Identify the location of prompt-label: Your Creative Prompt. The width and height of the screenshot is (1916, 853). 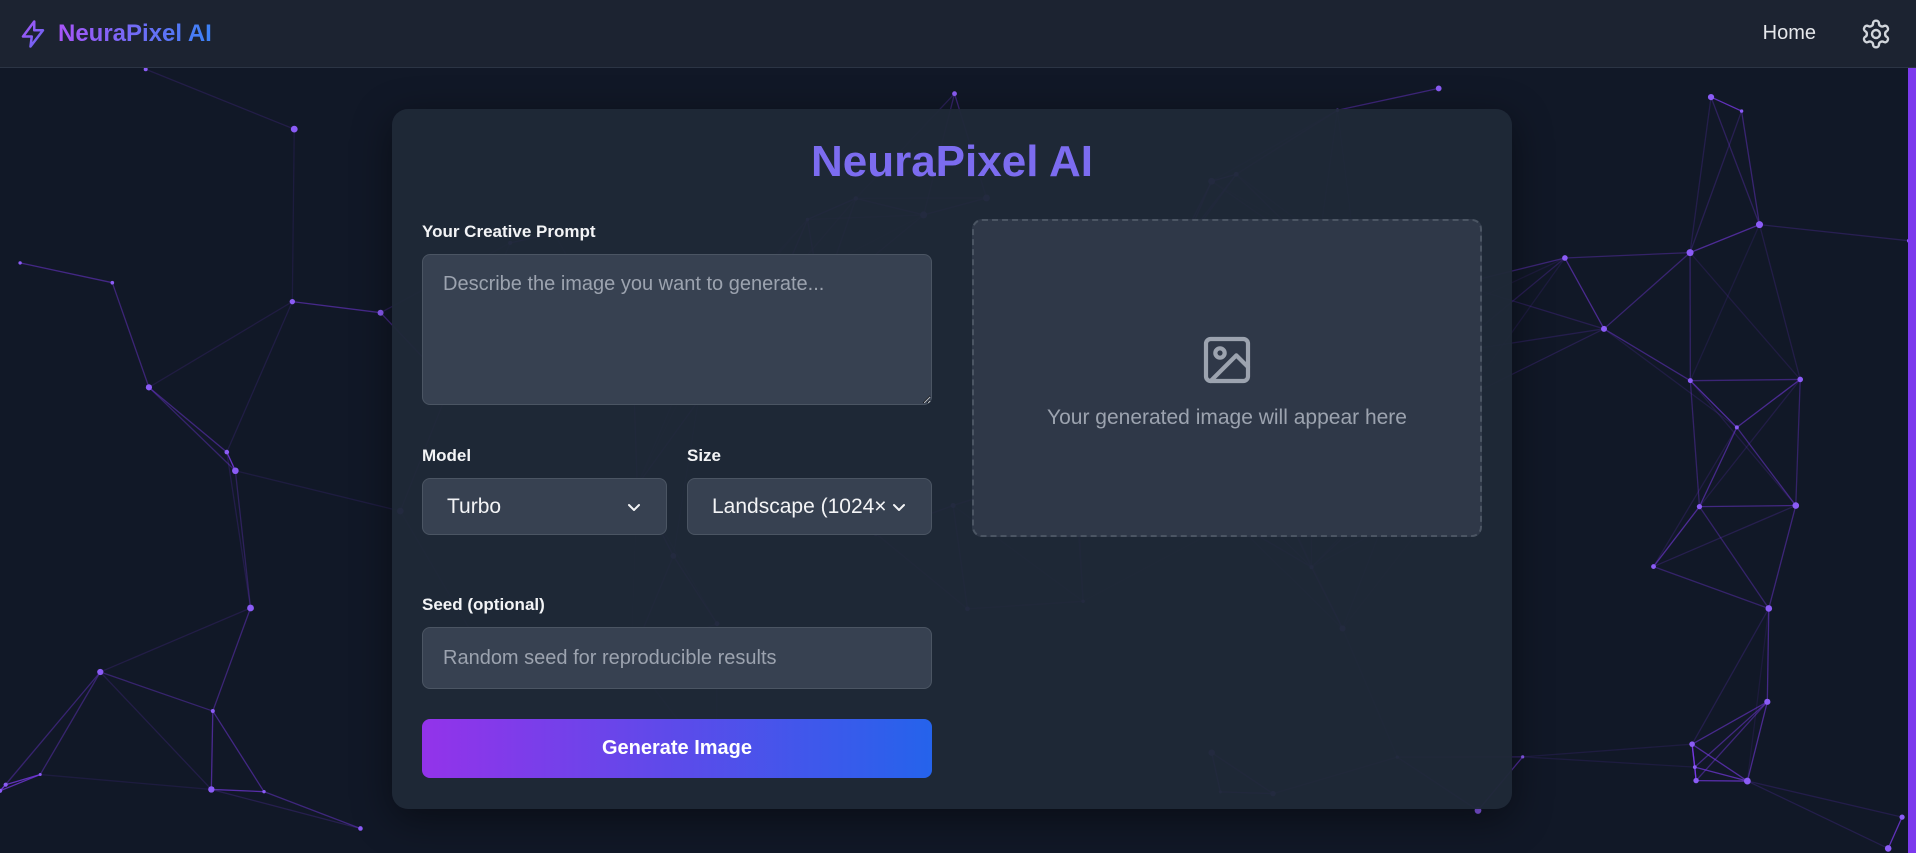
(509, 231).